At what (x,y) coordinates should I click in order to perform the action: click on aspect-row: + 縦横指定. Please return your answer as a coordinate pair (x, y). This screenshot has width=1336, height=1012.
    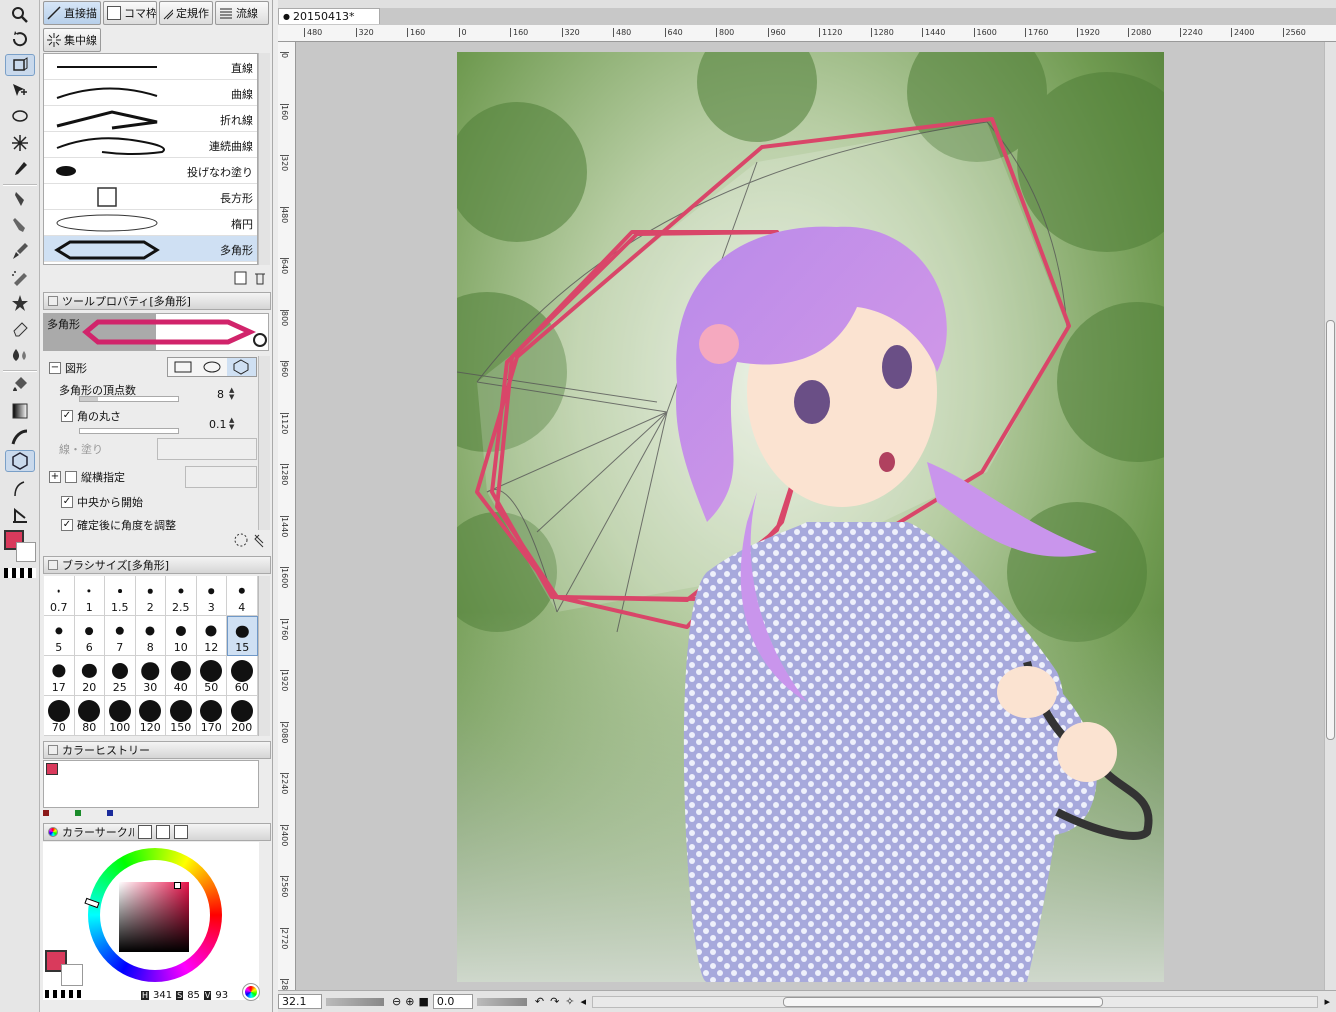
    Looking at the image, I should click on (87, 477).